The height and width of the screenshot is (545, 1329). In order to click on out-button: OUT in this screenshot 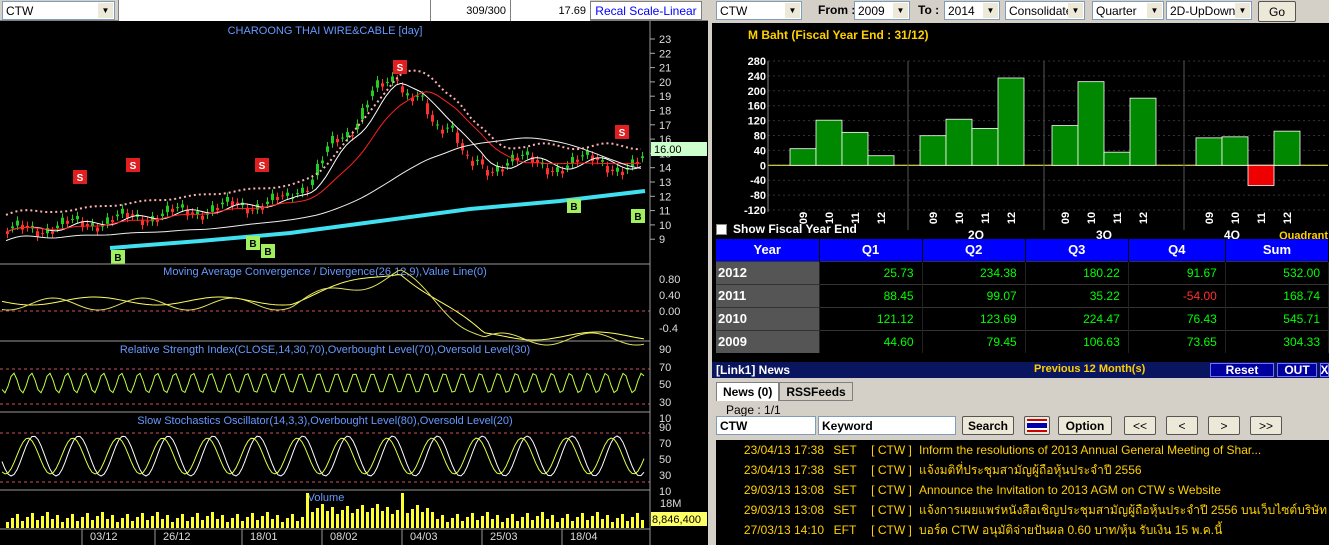, I will do `click(1297, 370)`.